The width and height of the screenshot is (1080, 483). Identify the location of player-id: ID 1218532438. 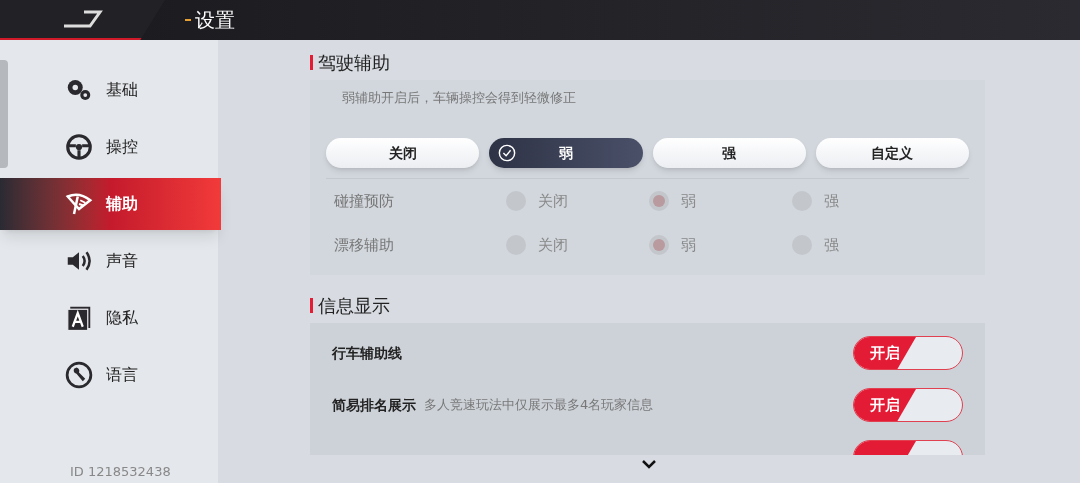
(121, 471).